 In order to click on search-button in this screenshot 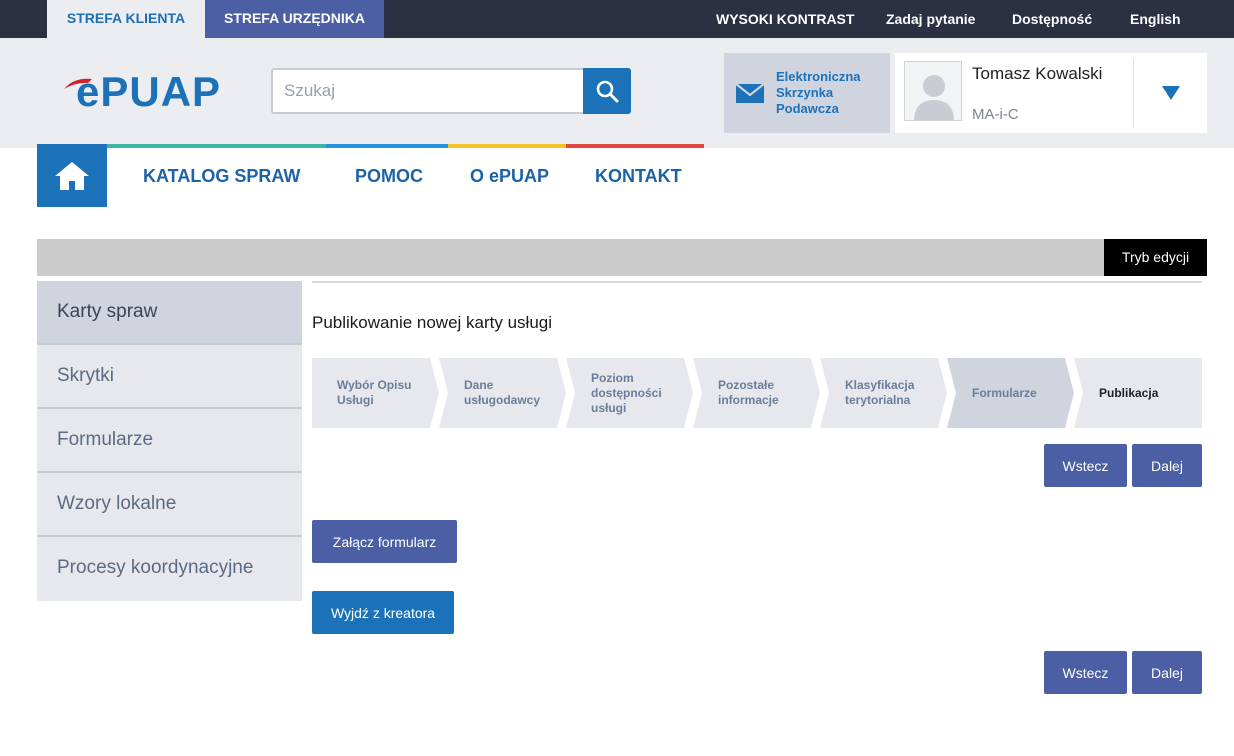, I will do `click(607, 91)`.